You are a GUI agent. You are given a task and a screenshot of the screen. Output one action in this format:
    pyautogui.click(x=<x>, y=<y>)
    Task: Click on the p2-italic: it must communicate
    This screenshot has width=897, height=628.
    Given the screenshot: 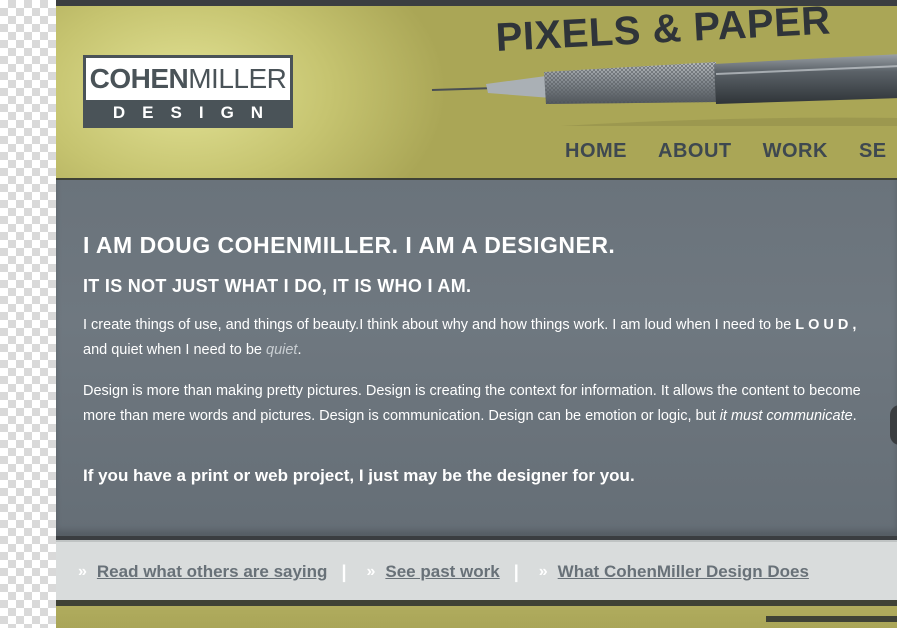 What is the action you would take?
    pyautogui.click(x=786, y=416)
    